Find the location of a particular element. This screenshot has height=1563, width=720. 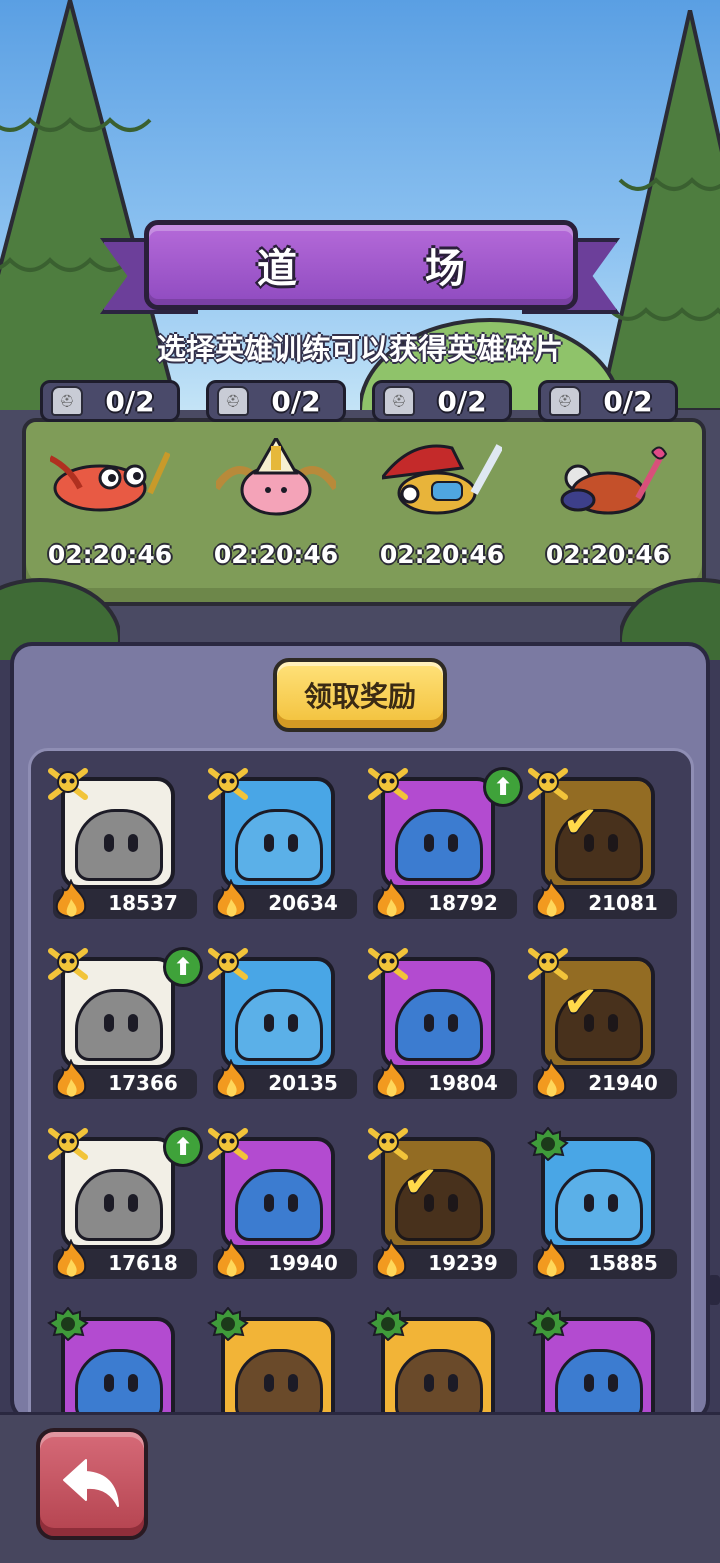

slot-count: 0/2 is located at coordinates (130, 401).